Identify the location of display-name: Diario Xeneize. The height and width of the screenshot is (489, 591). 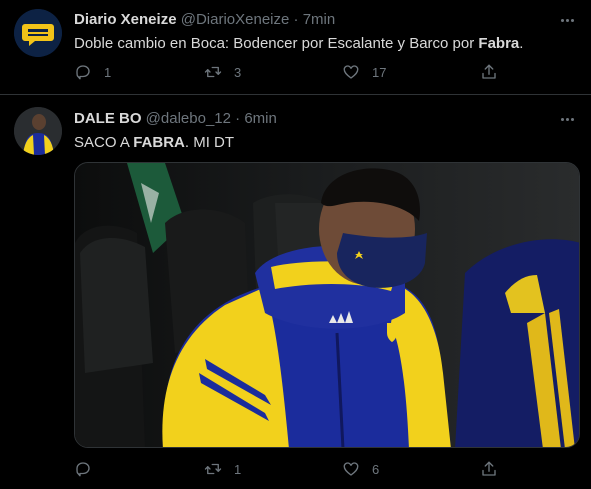
(125, 19).